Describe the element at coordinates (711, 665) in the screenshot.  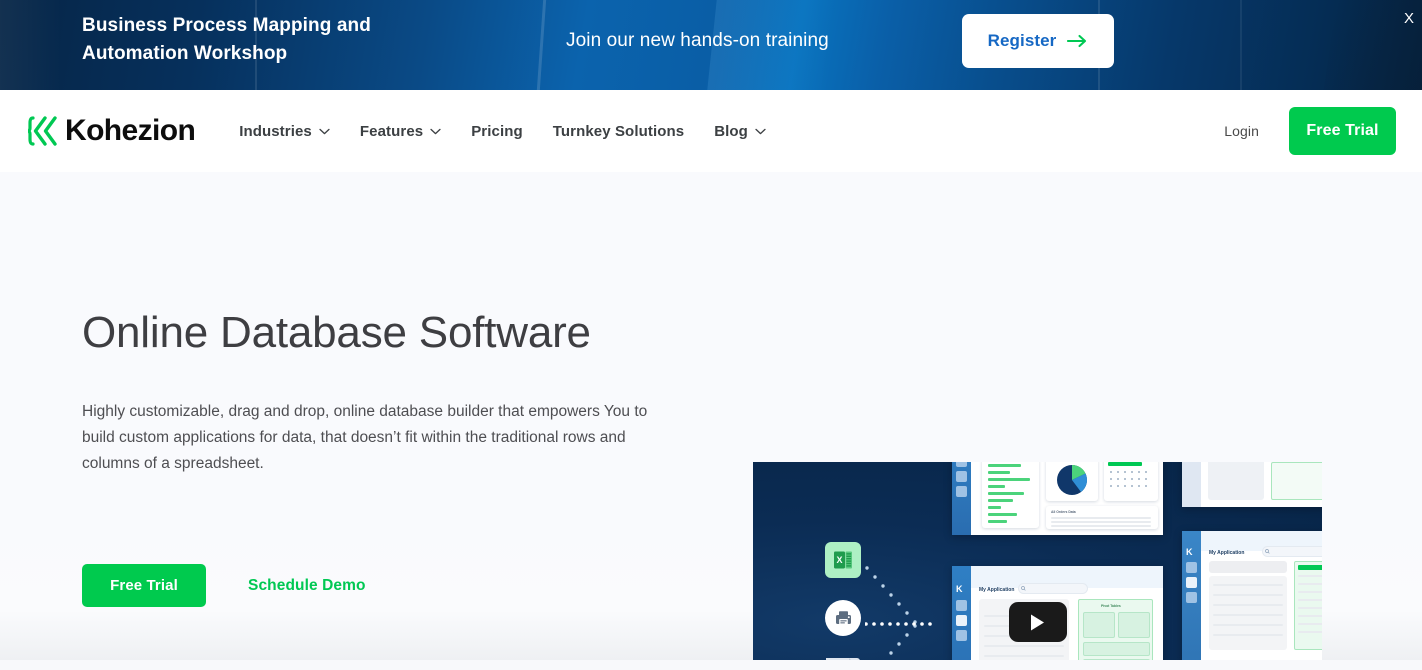
I see `page-bottom-edge` at that location.